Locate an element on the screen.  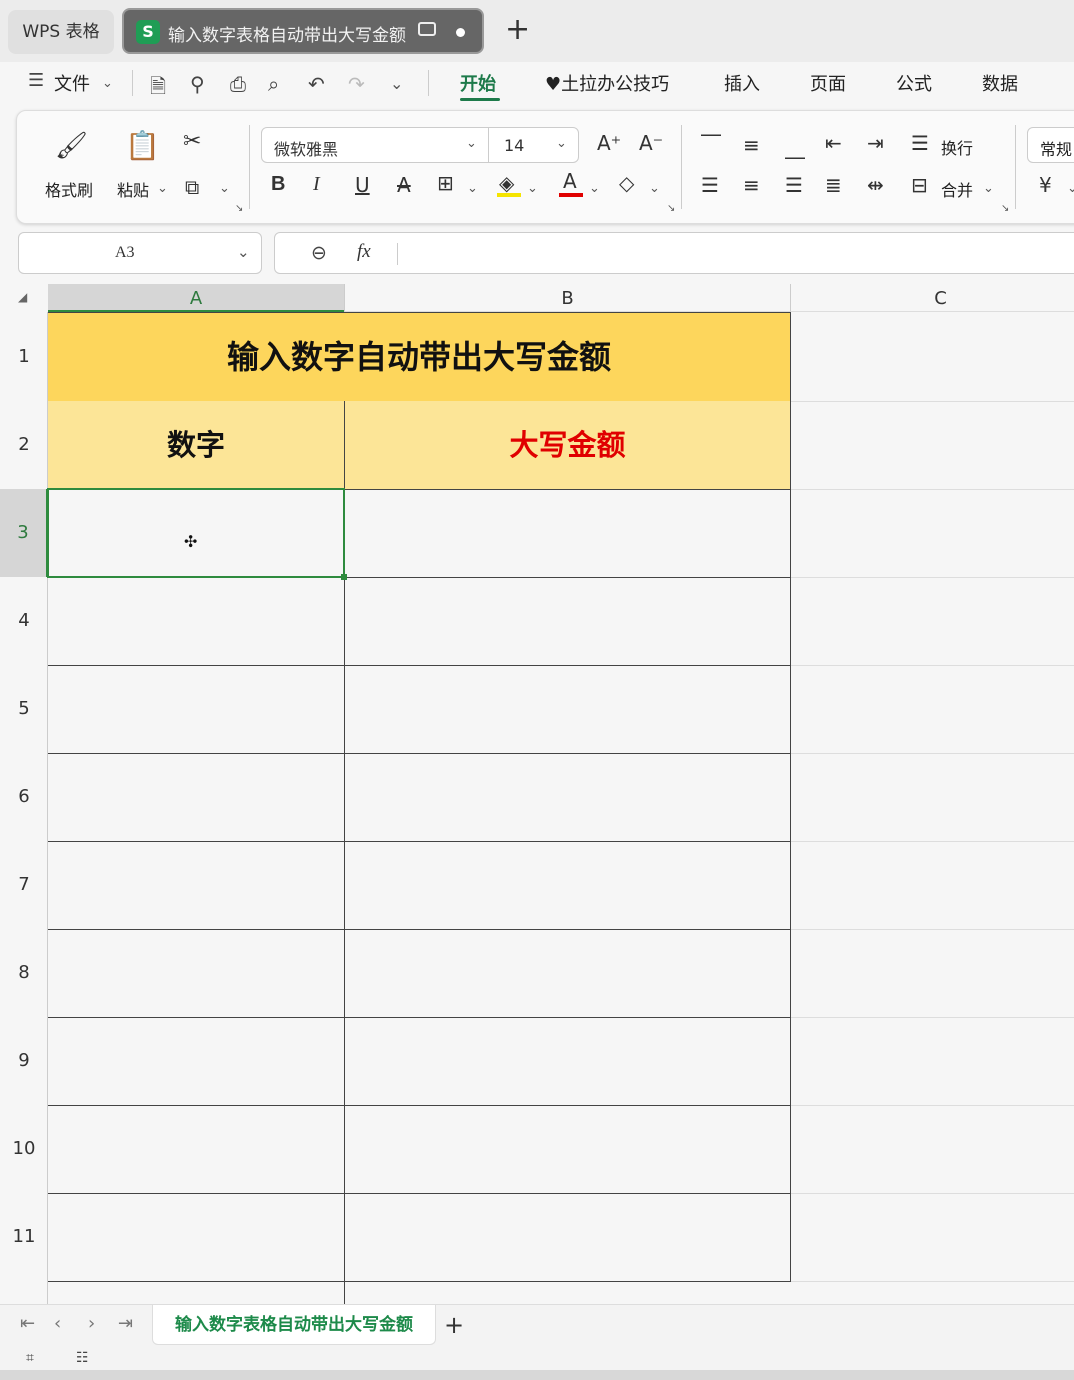
column-header-c: C is located at coordinates (932, 298).